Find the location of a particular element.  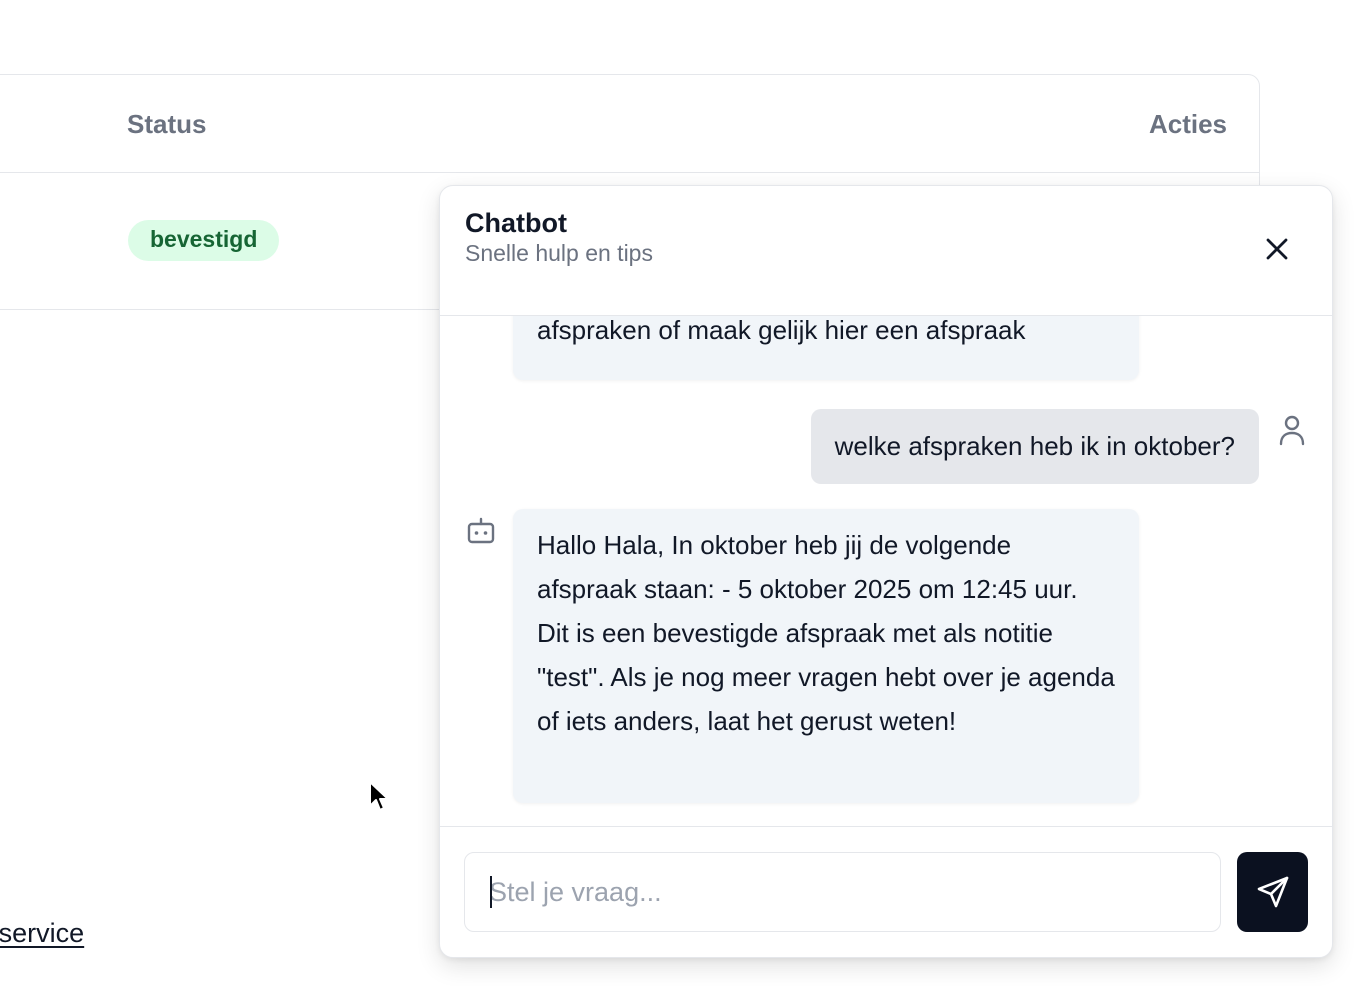

send-icon is located at coordinates (1272, 892).